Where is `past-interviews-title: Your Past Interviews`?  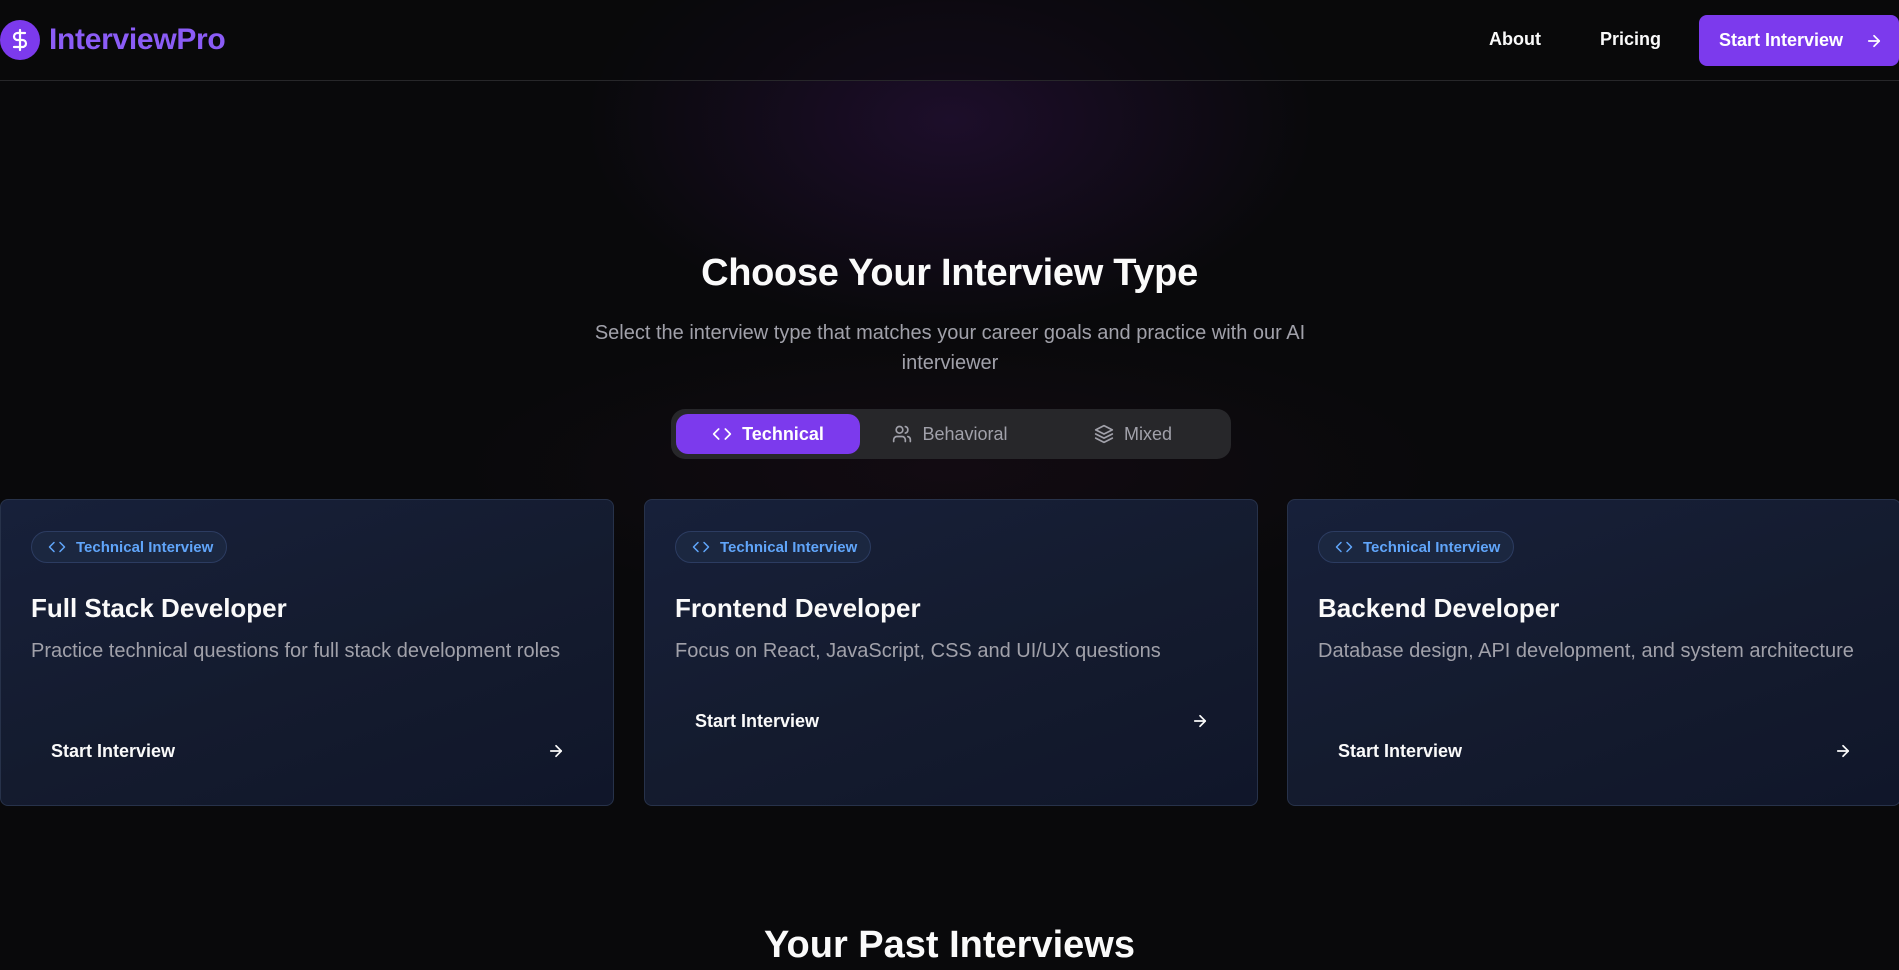 past-interviews-title: Your Past Interviews is located at coordinates (949, 945).